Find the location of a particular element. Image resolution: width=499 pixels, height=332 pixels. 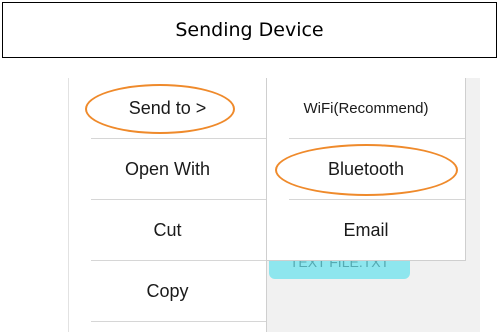

menu-item-label: Open With is located at coordinates (167, 169).